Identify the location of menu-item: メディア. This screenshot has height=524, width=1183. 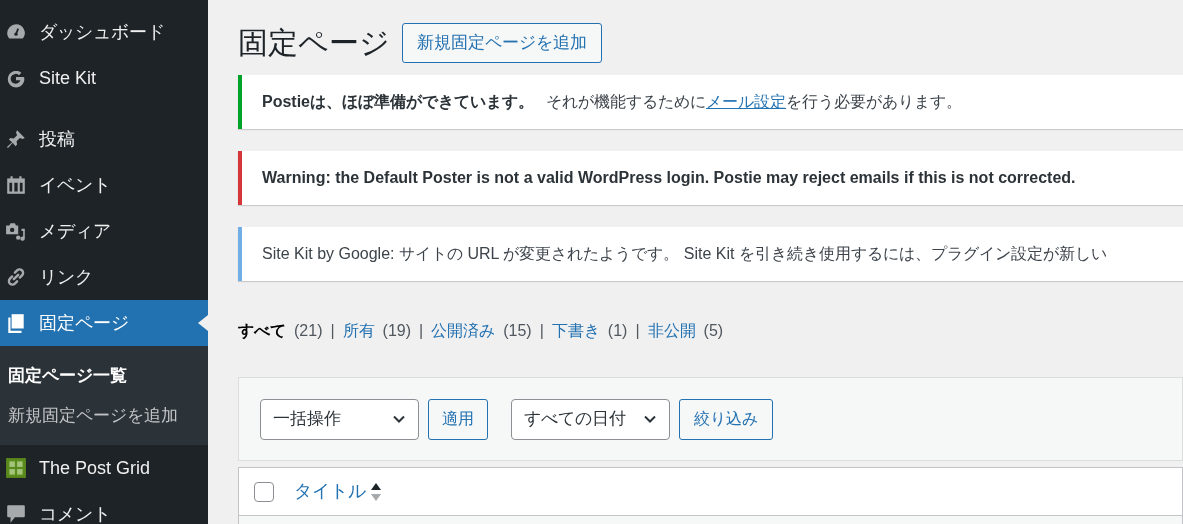
(104, 231).